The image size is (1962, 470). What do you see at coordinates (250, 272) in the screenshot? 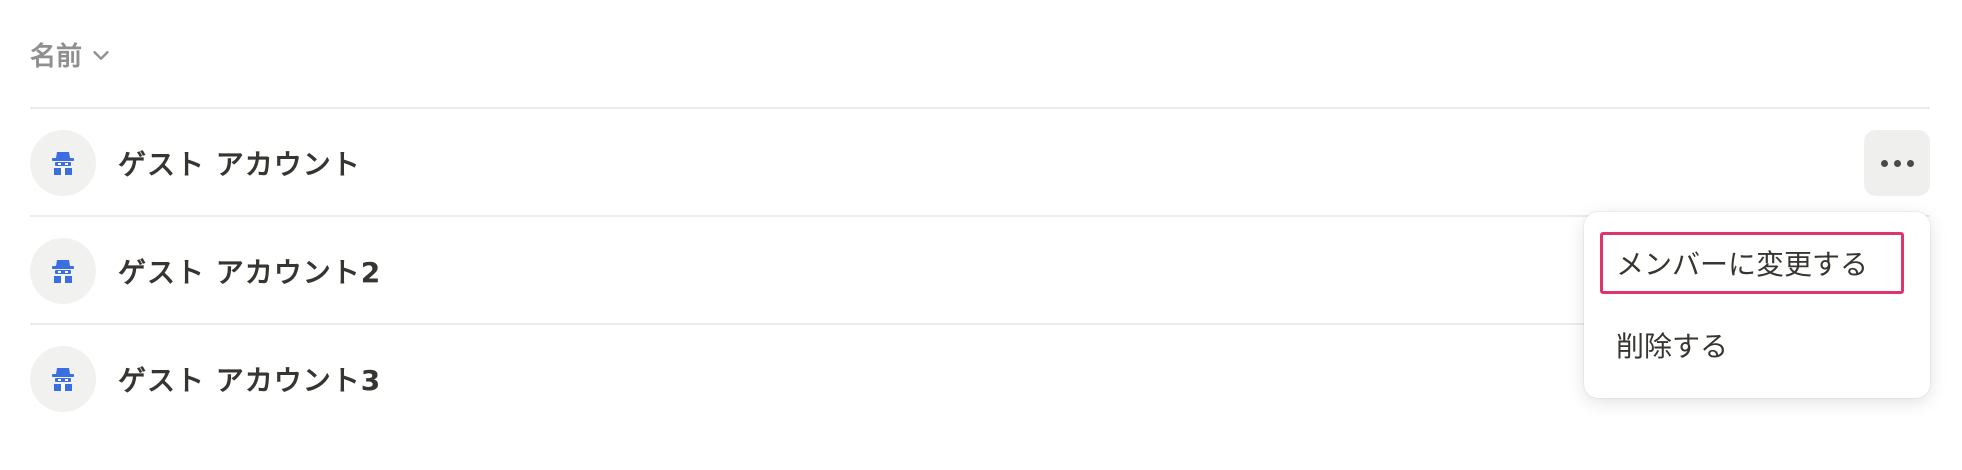
I see `account-name: ゲスト アカウント2` at bounding box center [250, 272].